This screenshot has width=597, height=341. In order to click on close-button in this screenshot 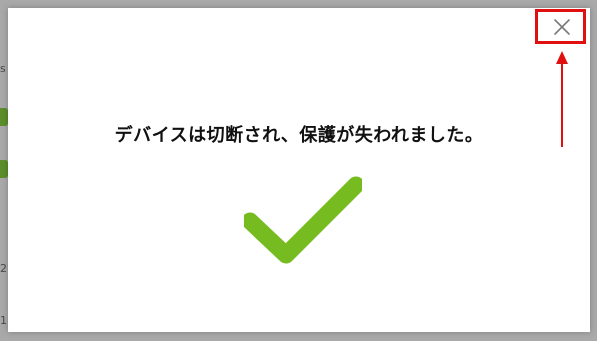, I will do `click(562, 27)`.